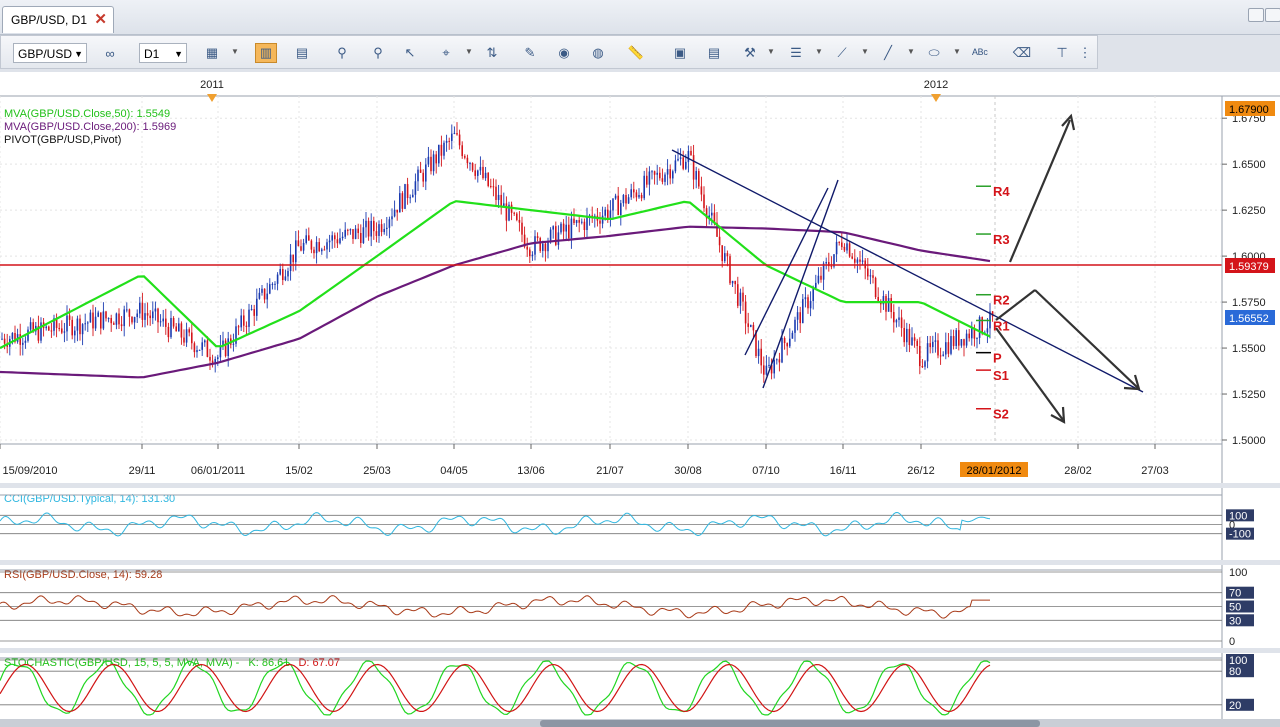  Describe the element at coordinates (446, 53) in the screenshot. I see `crosshair-icon: ⌖` at that location.